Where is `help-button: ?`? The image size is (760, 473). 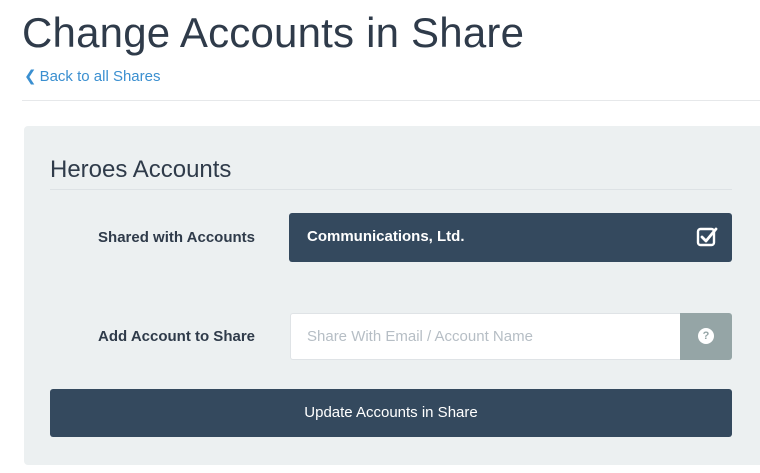
help-button: ? is located at coordinates (706, 336).